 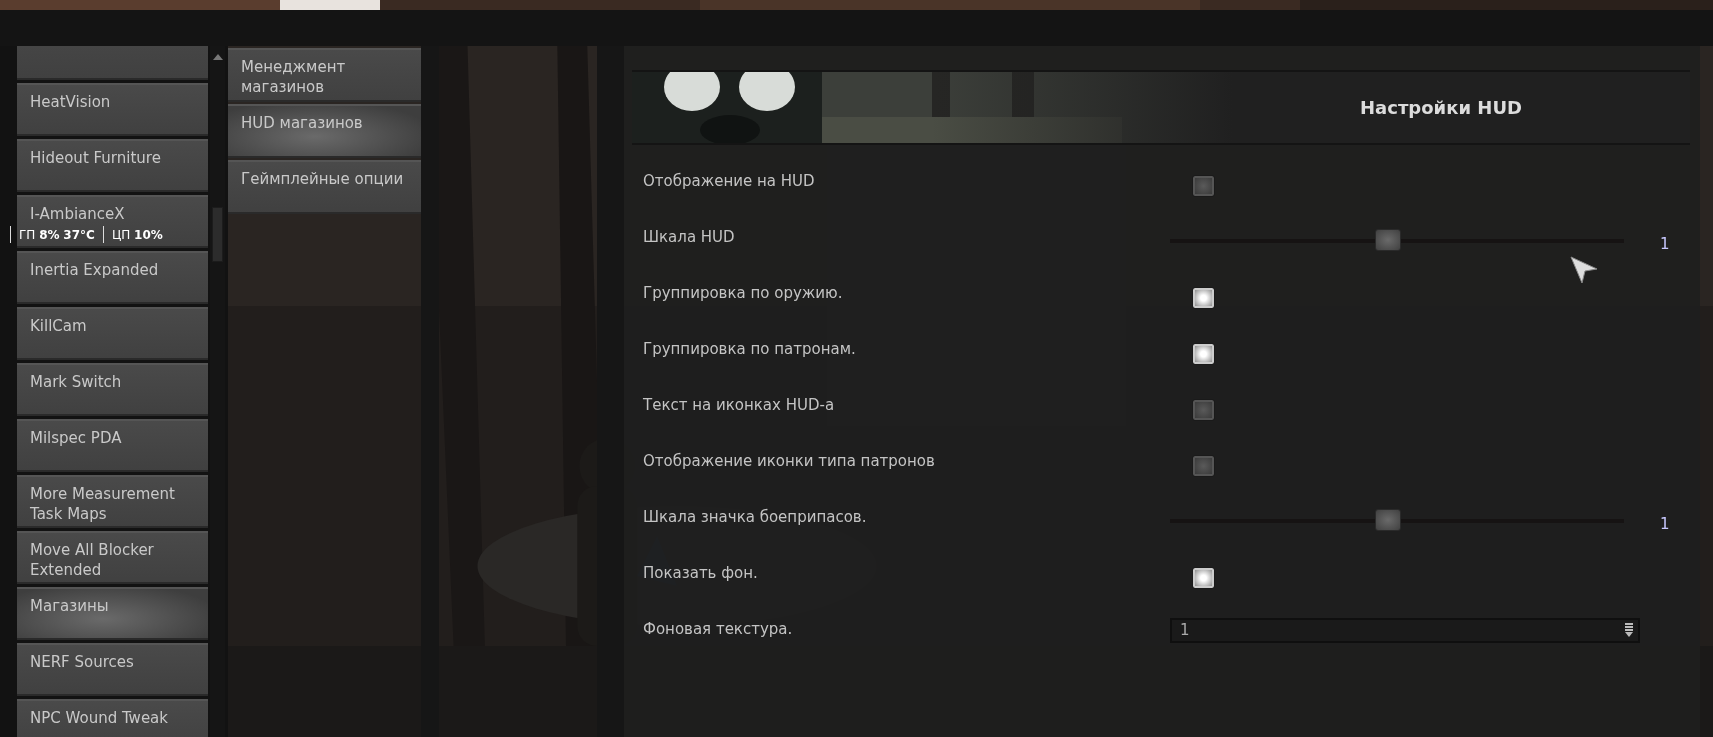 What do you see at coordinates (112, 669) in the screenshot?
I see `mod-list-item: NERF Sources` at bounding box center [112, 669].